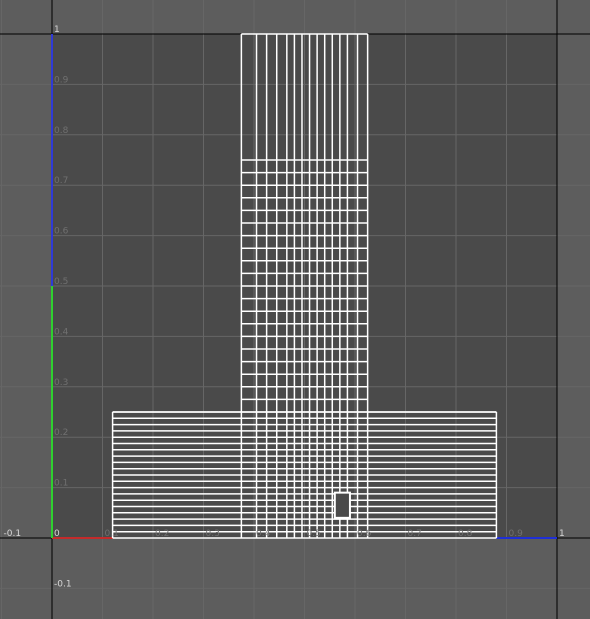 Image resolution: width=590 pixels, height=619 pixels. I want to click on v-tick-label: 0.3, so click(61, 383).